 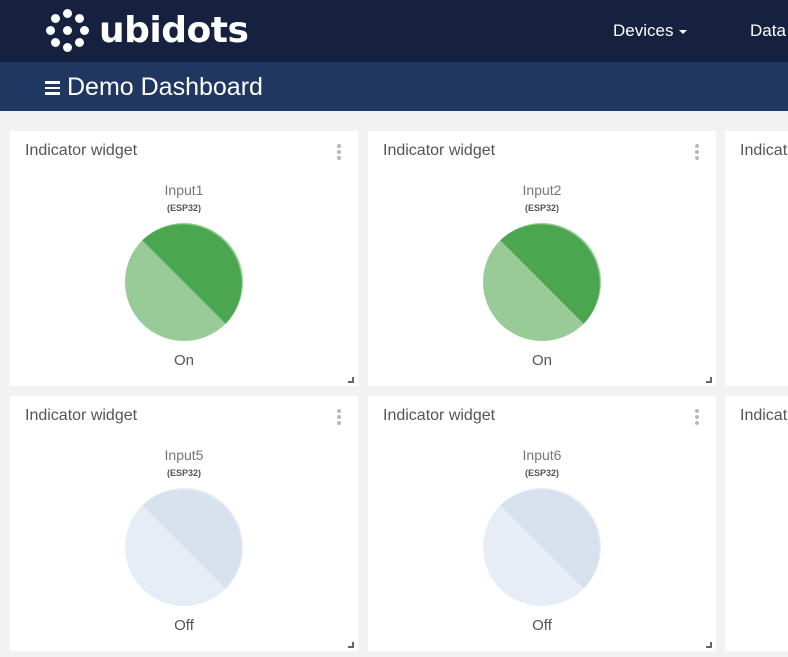 I want to click on dashboard-title: Demo Dashboard, so click(x=165, y=87).